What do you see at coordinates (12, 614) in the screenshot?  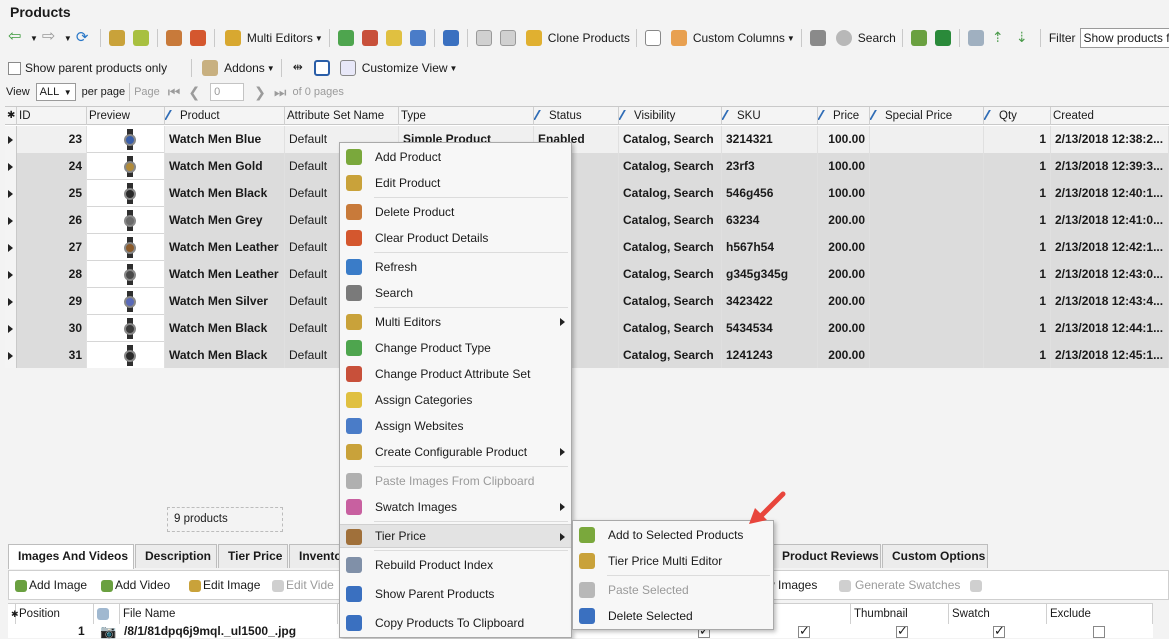 I see `images-select-all-header: ✱` at bounding box center [12, 614].